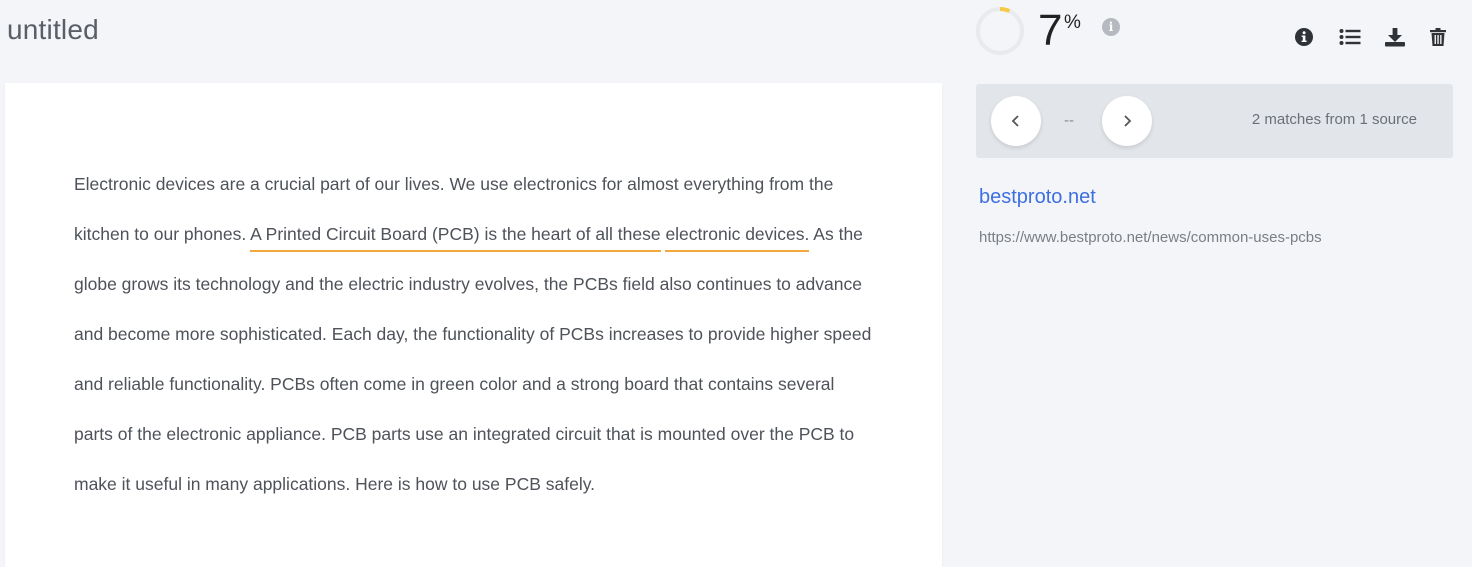  I want to click on download-icon, so click(1395, 37).